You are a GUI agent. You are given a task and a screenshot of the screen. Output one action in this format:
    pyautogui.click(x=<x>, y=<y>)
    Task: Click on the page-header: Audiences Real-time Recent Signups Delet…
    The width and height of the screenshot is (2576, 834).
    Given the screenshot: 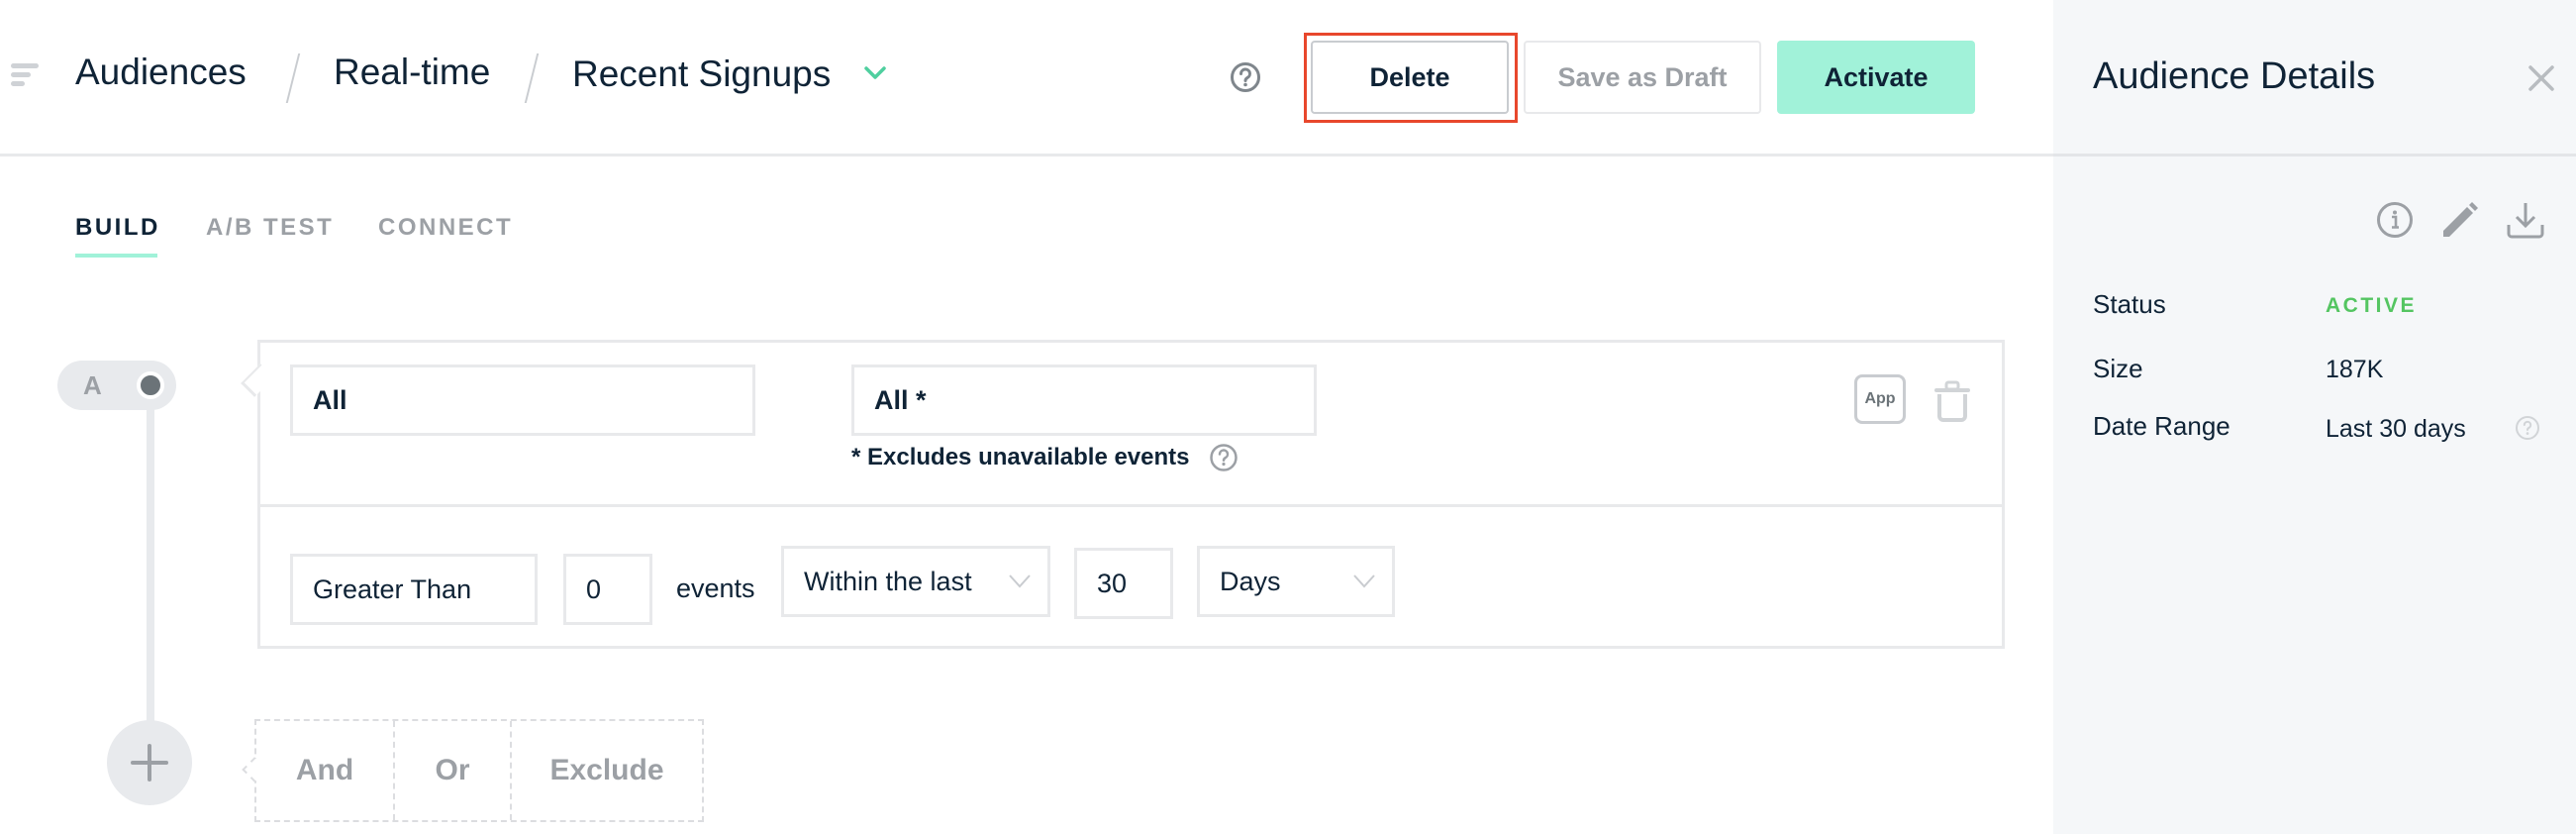 What is the action you would take?
    pyautogui.click(x=1027, y=78)
    